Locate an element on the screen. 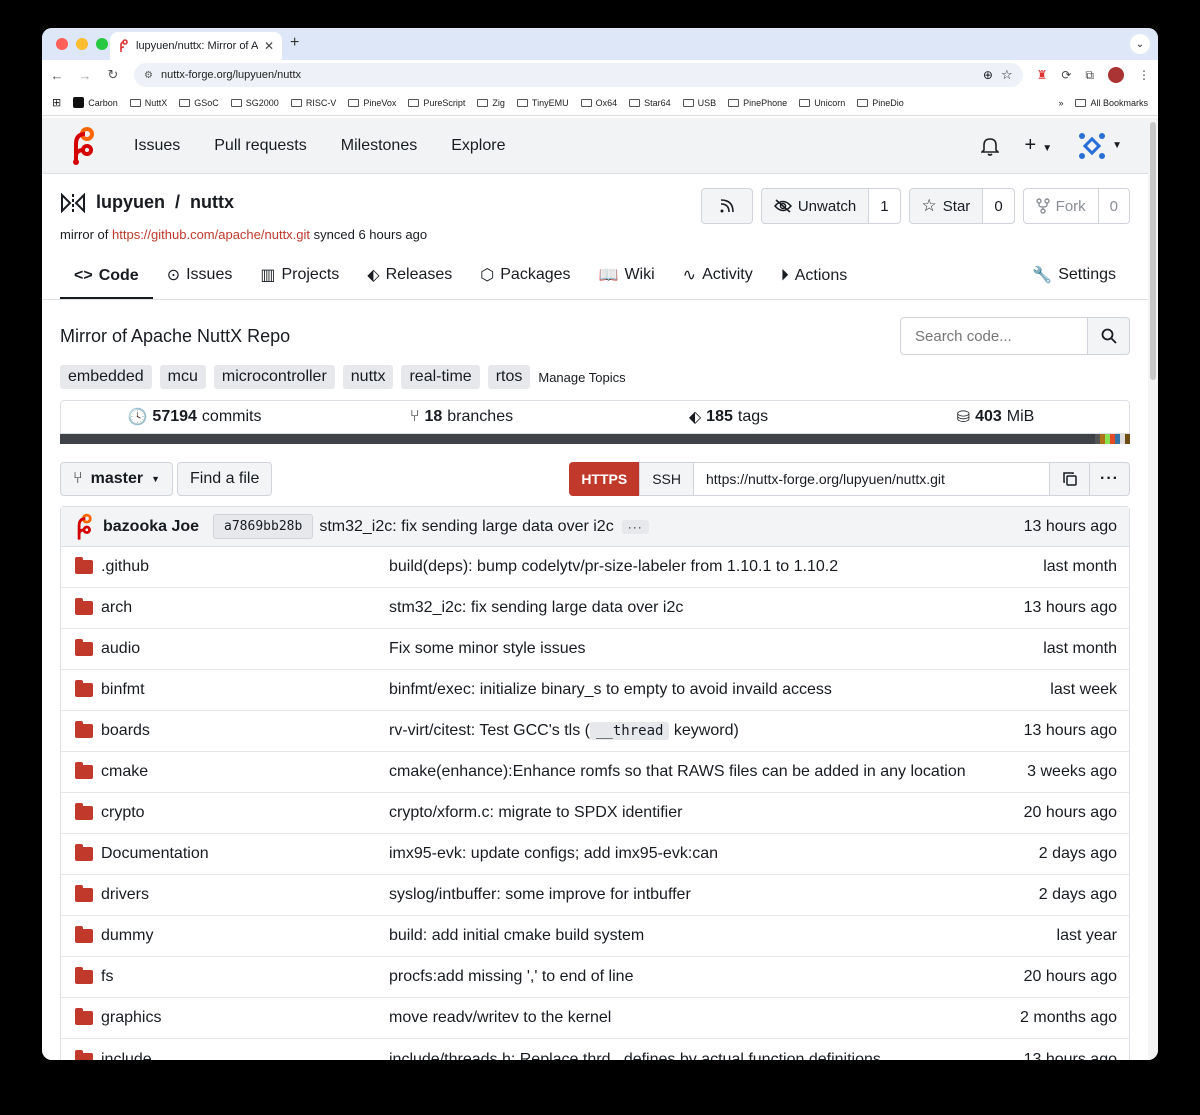  bookmark-folder: PureScript is located at coordinates (436, 103).